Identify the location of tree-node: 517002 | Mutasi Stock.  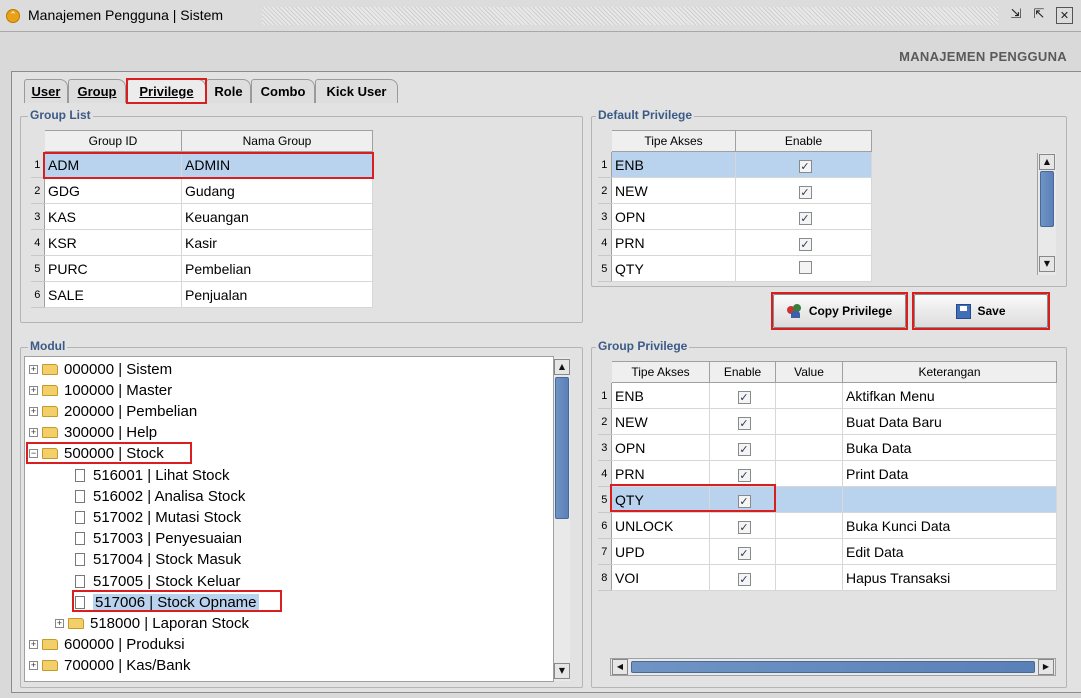
(158, 517).